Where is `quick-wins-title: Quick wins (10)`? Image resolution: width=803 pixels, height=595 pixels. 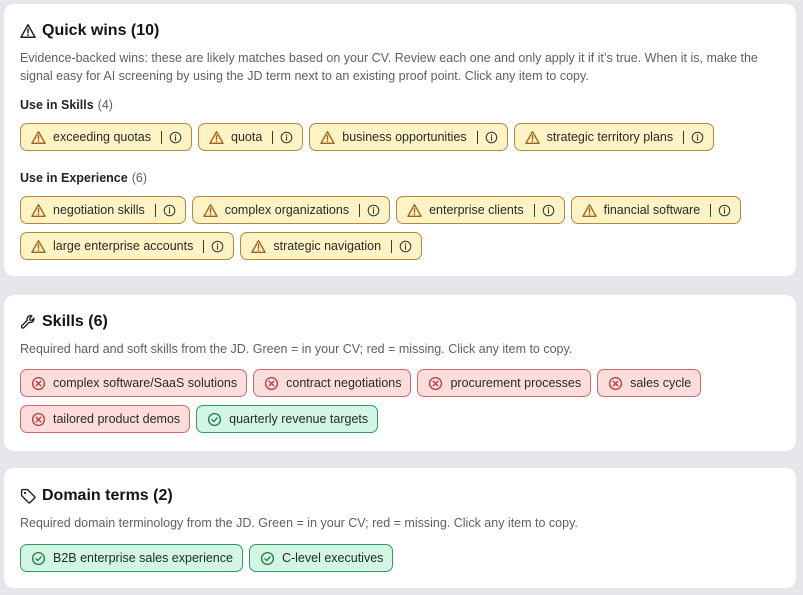
quick-wins-title: Quick wins (10) is located at coordinates (101, 30).